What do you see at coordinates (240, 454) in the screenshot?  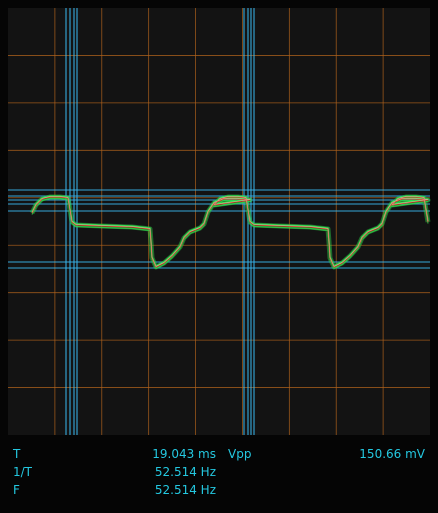 I see `vpp-label: Vpp` at bounding box center [240, 454].